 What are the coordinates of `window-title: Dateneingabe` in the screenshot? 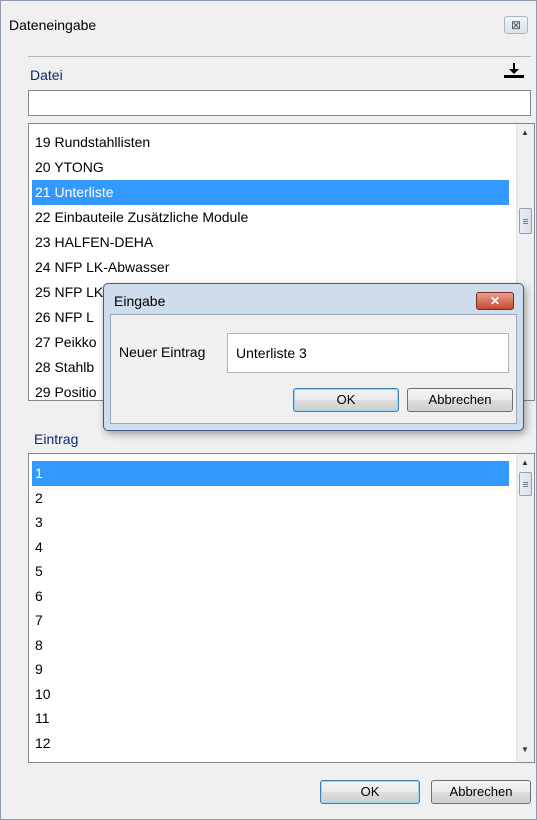 It's located at (53, 25).